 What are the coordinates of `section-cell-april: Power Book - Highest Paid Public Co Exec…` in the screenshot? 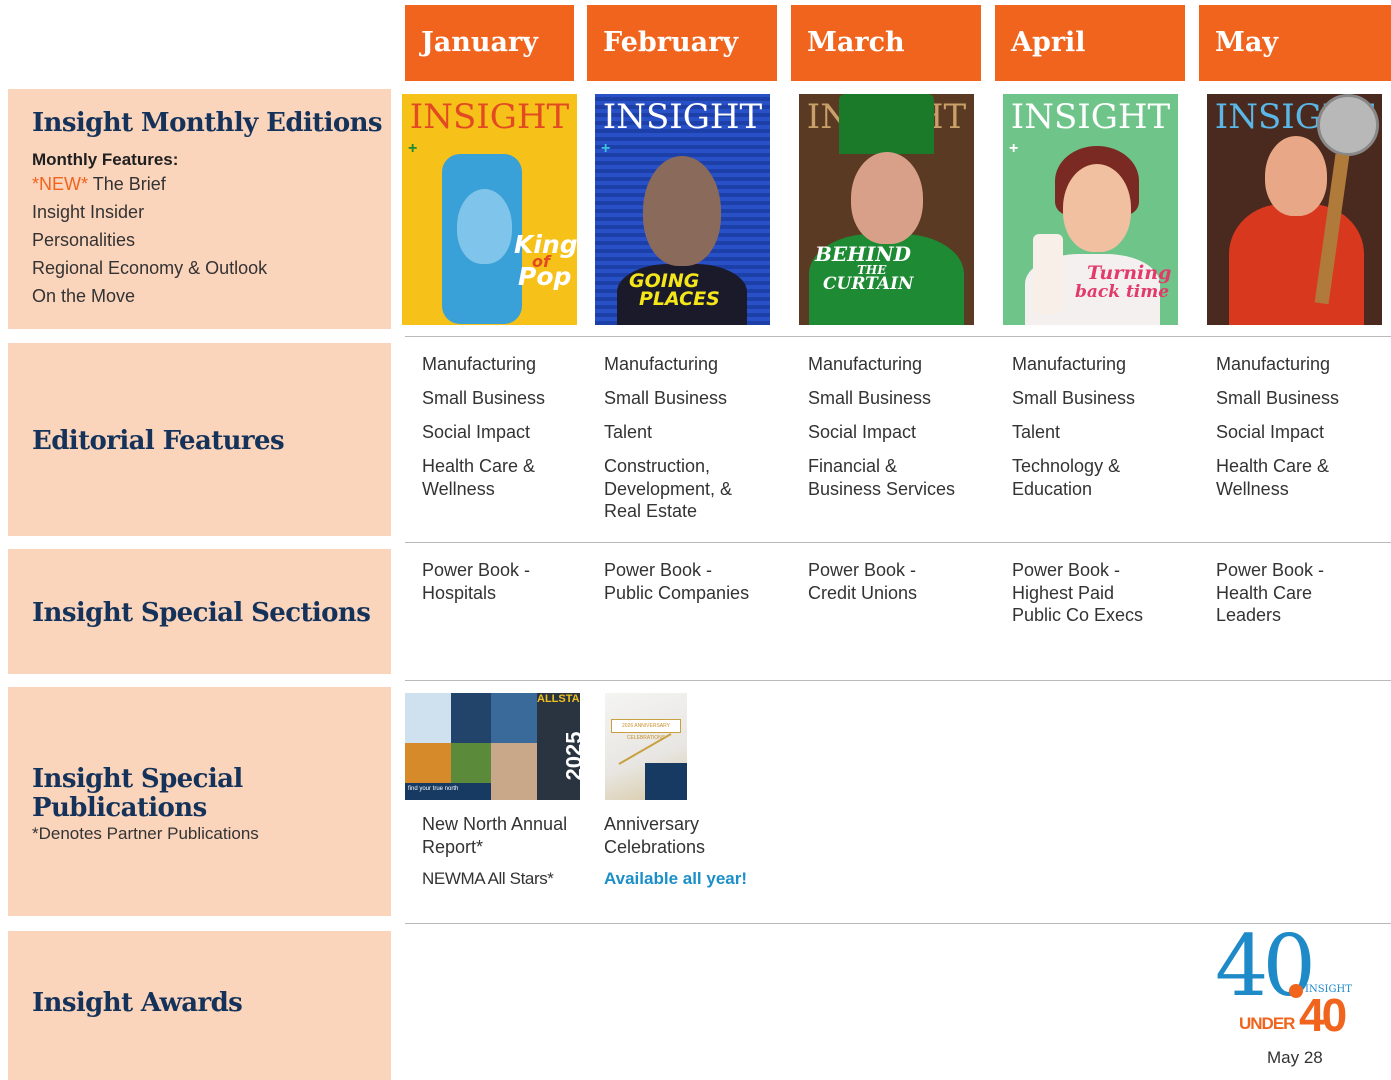 It's located at (1078, 592).